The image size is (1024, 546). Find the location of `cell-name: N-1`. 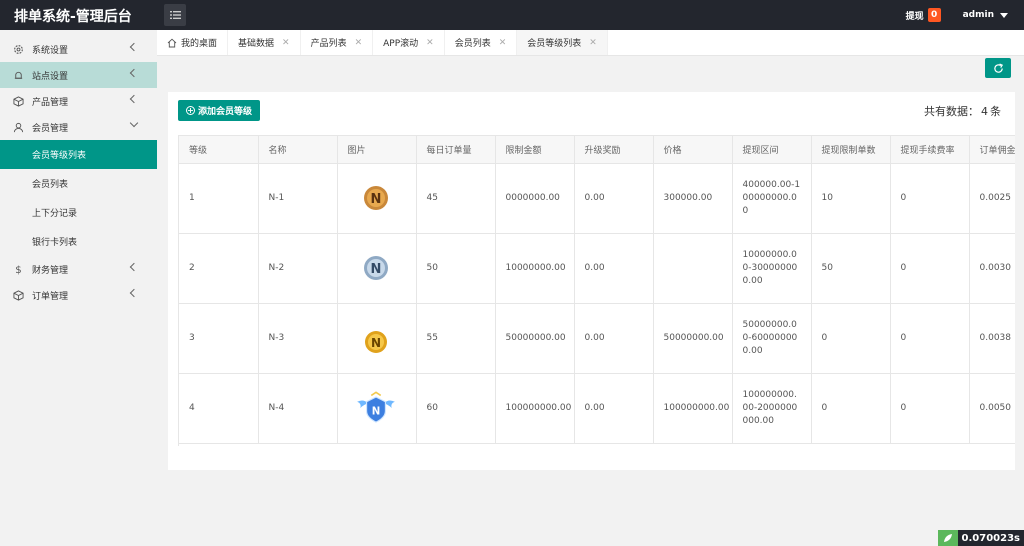

cell-name: N-1 is located at coordinates (298, 198).